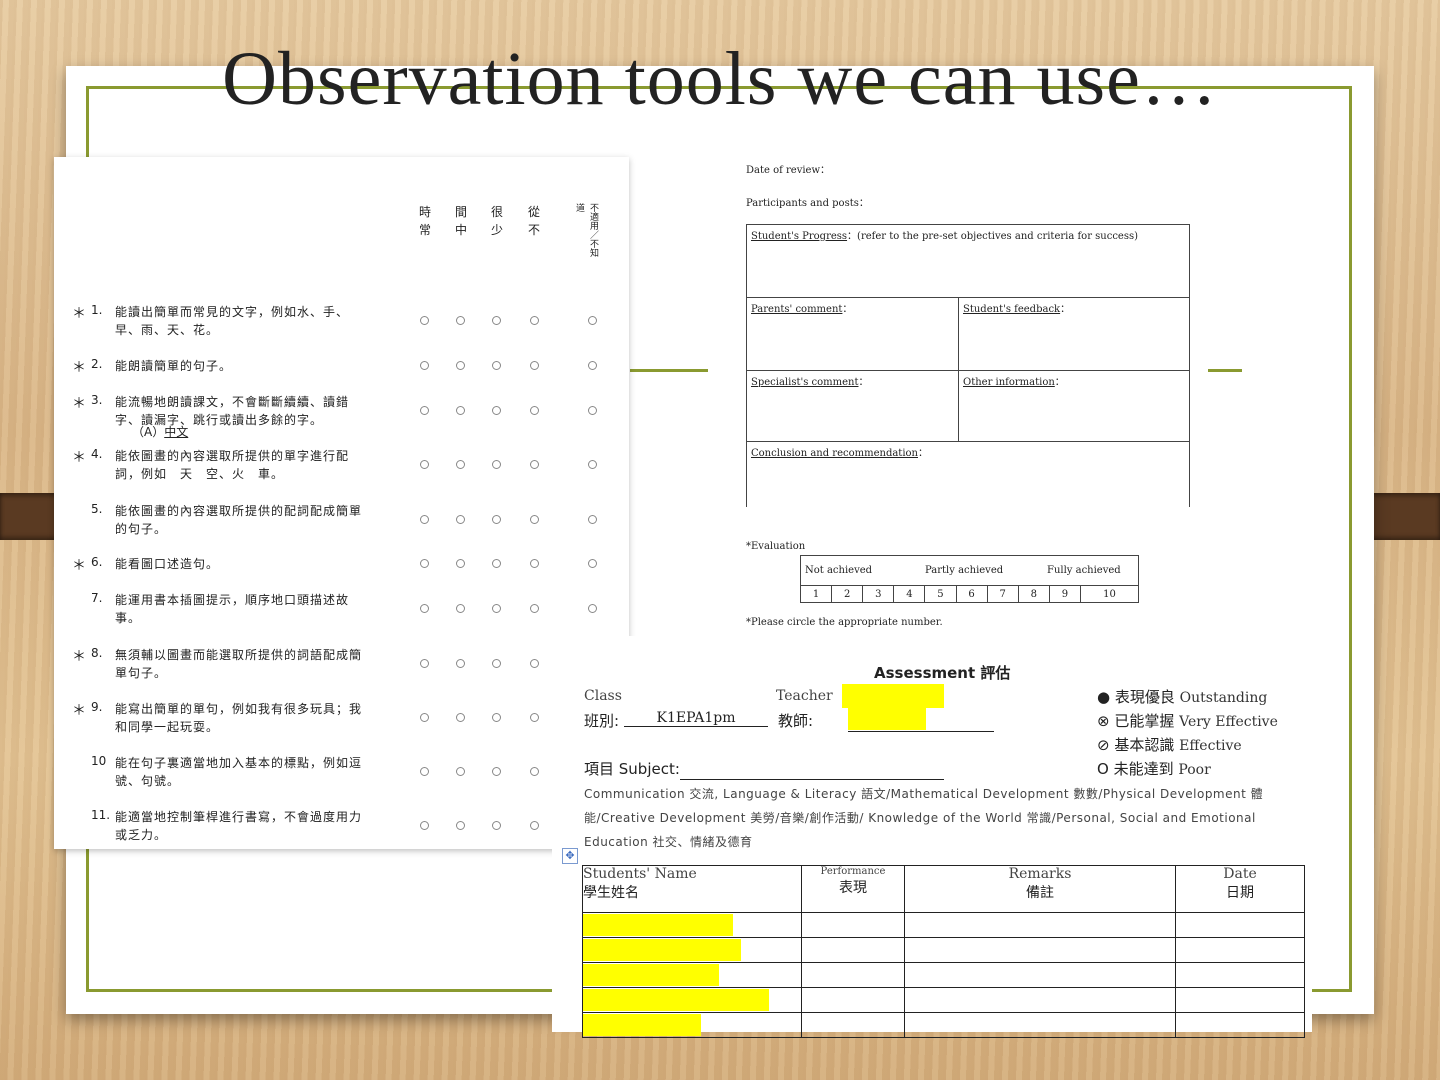  What do you see at coordinates (1064, 594) in the screenshot?
I see `scale-number: 9` at bounding box center [1064, 594].